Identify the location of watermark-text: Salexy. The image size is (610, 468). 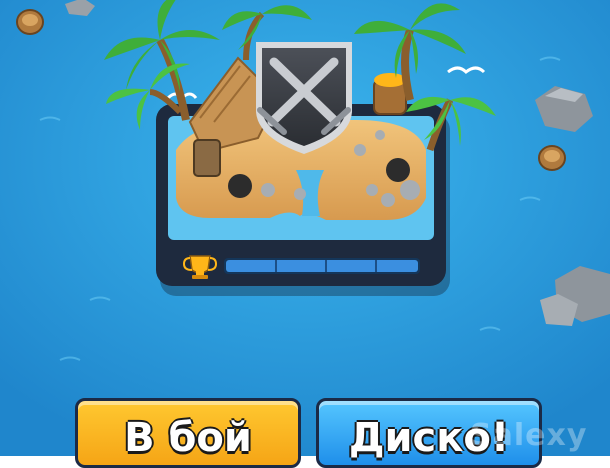
(529, 435).